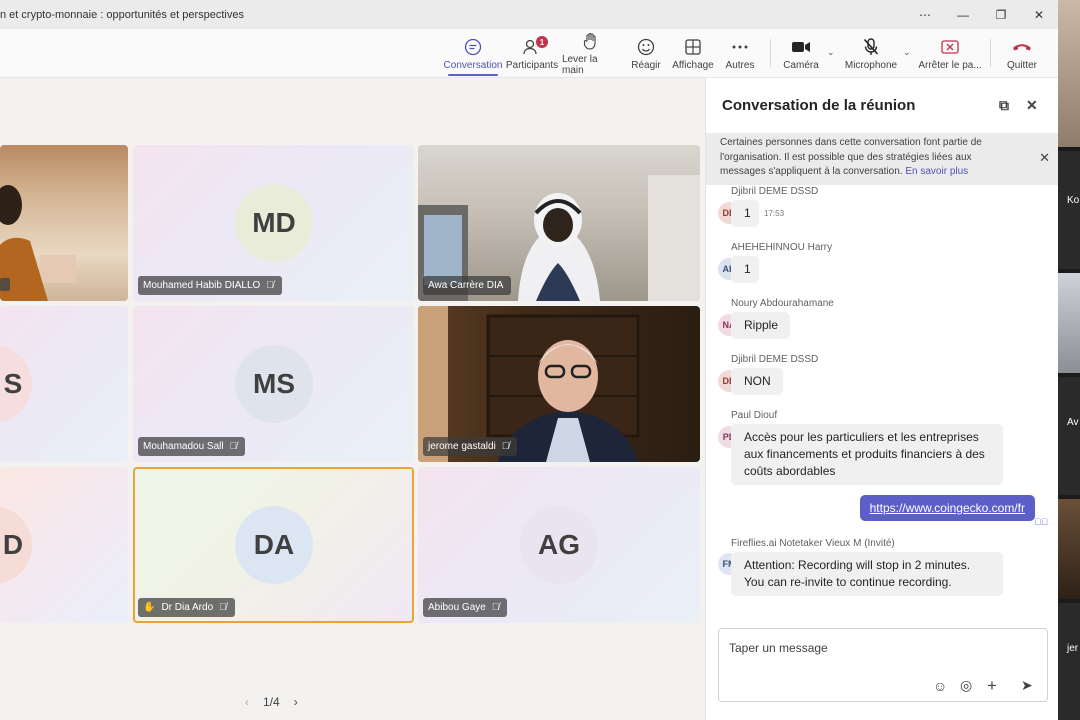 The width and height of the screenshot is (1080, 720). What do you see at coordinates (591, 41) in the screenshot?
I see `hand-icon` at bounding box center [591, 41].